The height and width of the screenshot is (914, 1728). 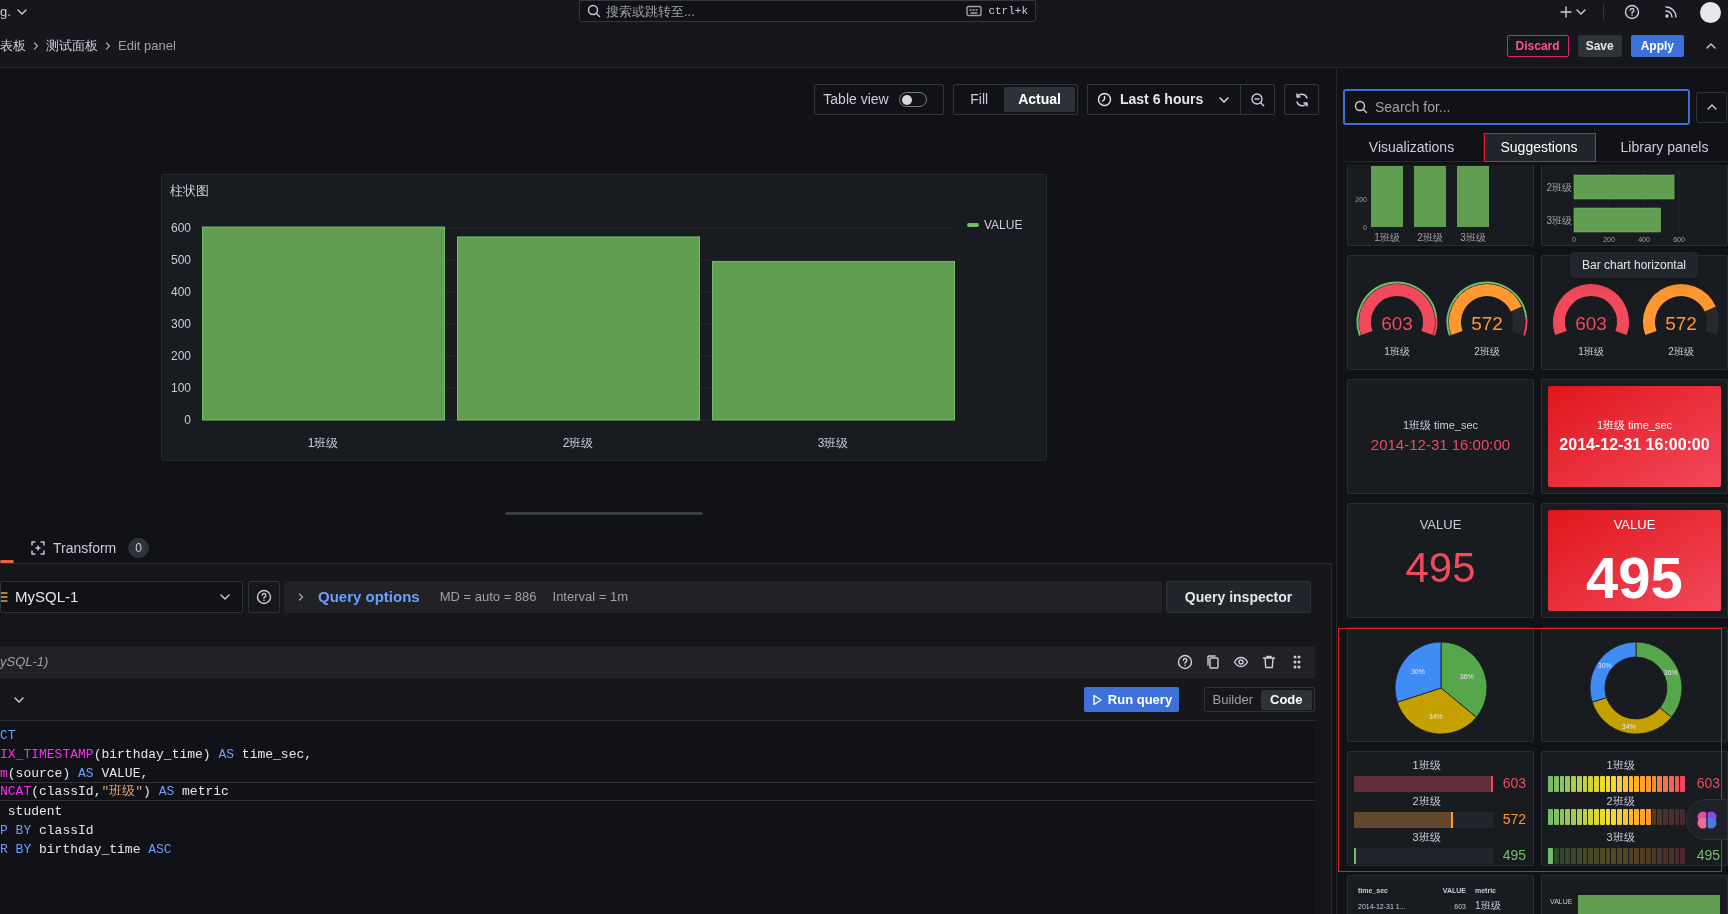 I want to click on query-option-info: Interval = 1m, so click(x=590, y=597).